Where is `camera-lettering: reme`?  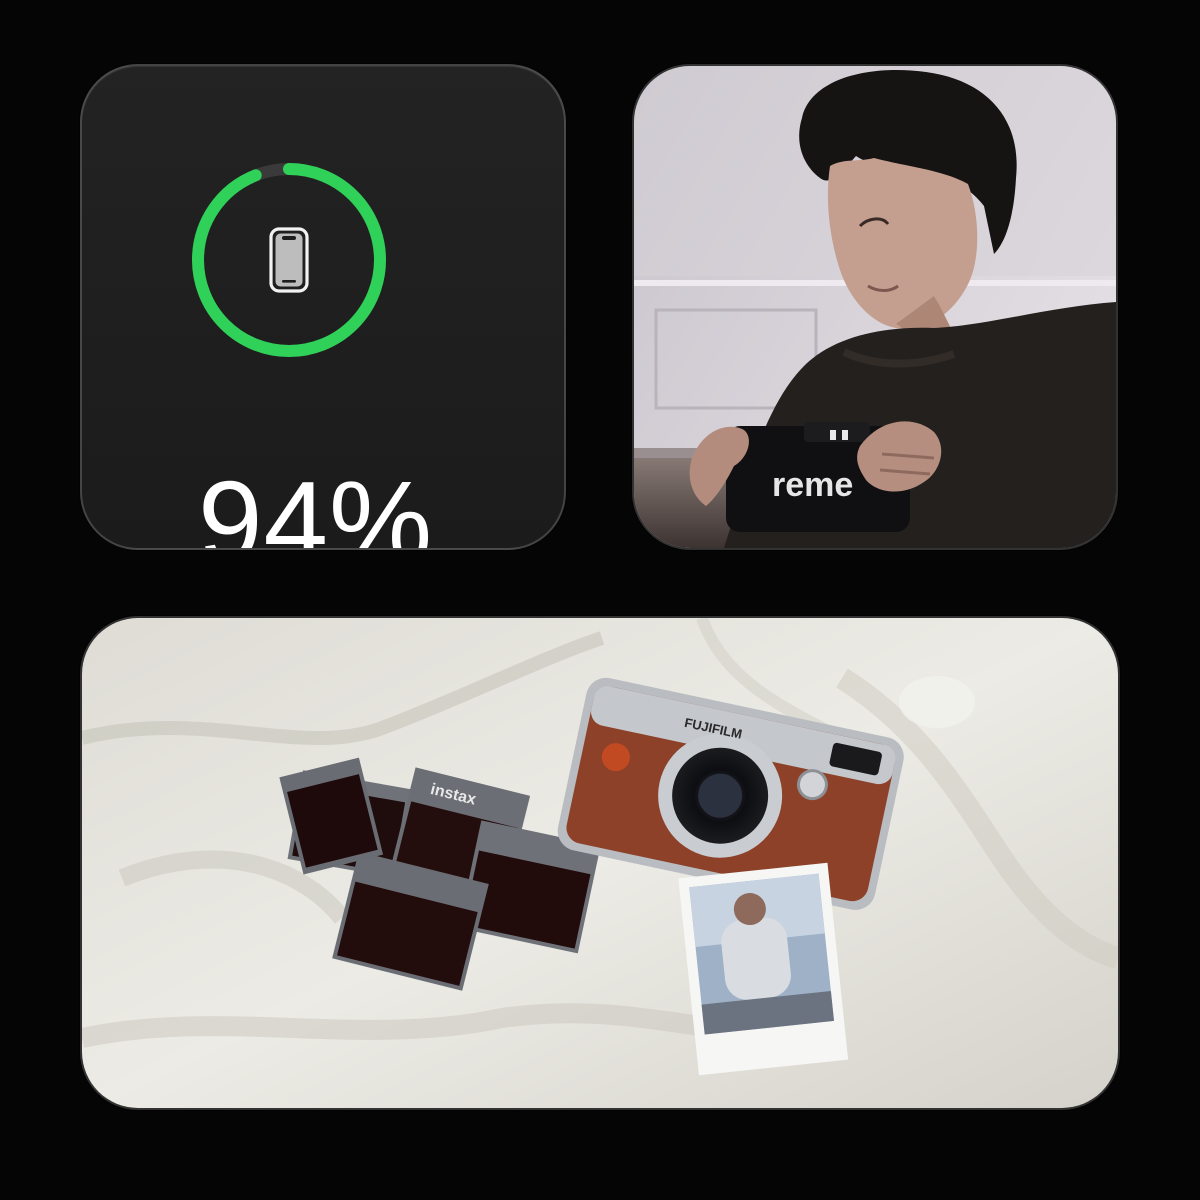
camera-lettering: reme is located at coordinates (812, 485).